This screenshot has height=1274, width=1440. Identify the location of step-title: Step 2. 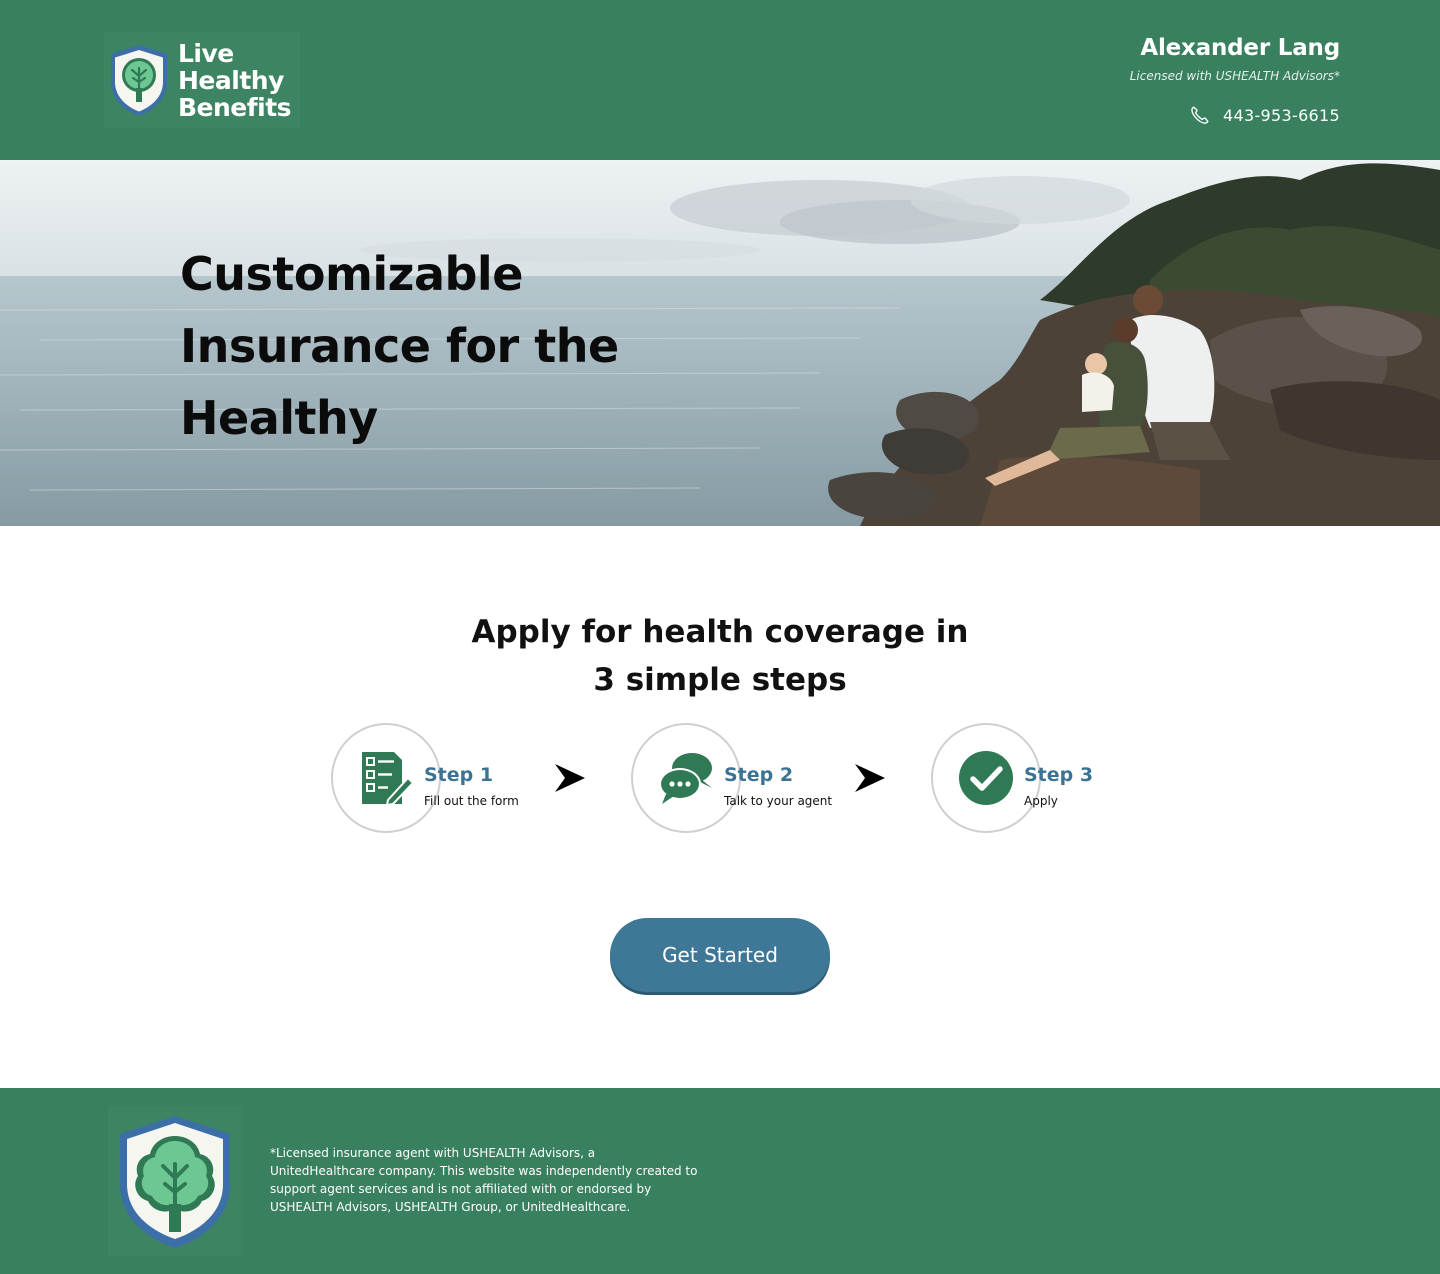
(759, 775).